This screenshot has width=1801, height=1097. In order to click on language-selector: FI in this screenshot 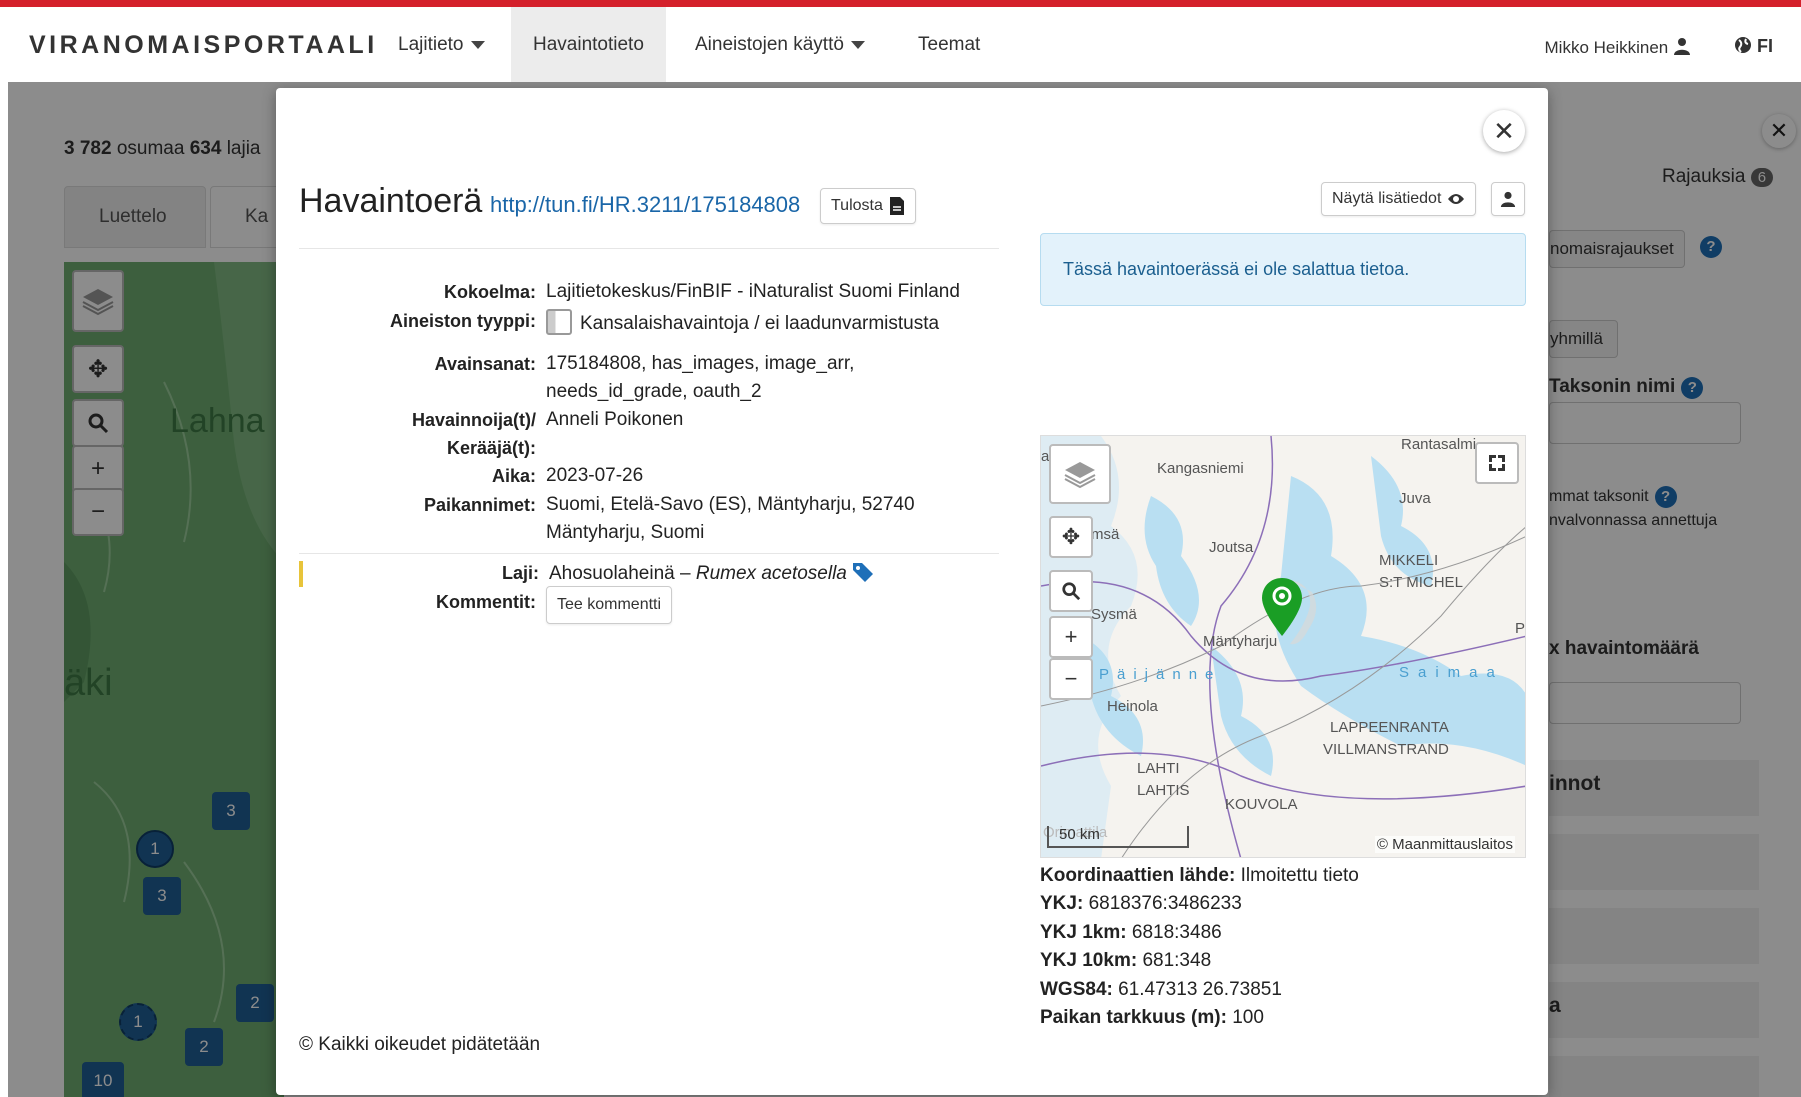, I will do `click(1753, 46)`.